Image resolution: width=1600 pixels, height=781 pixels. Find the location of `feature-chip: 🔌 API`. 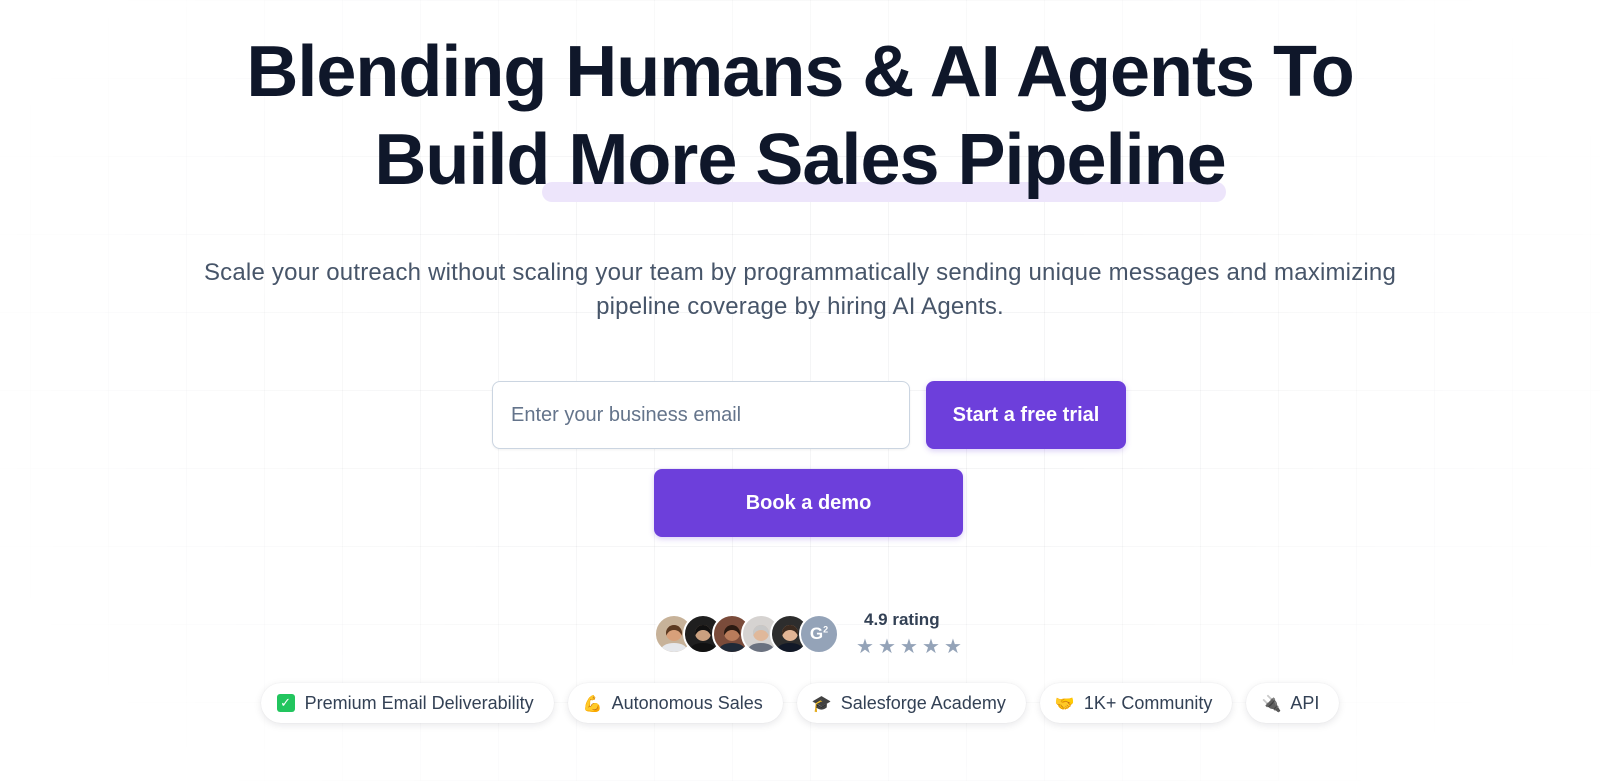

feature-chip: 🔌 API is located at coordinates (1293, 703).